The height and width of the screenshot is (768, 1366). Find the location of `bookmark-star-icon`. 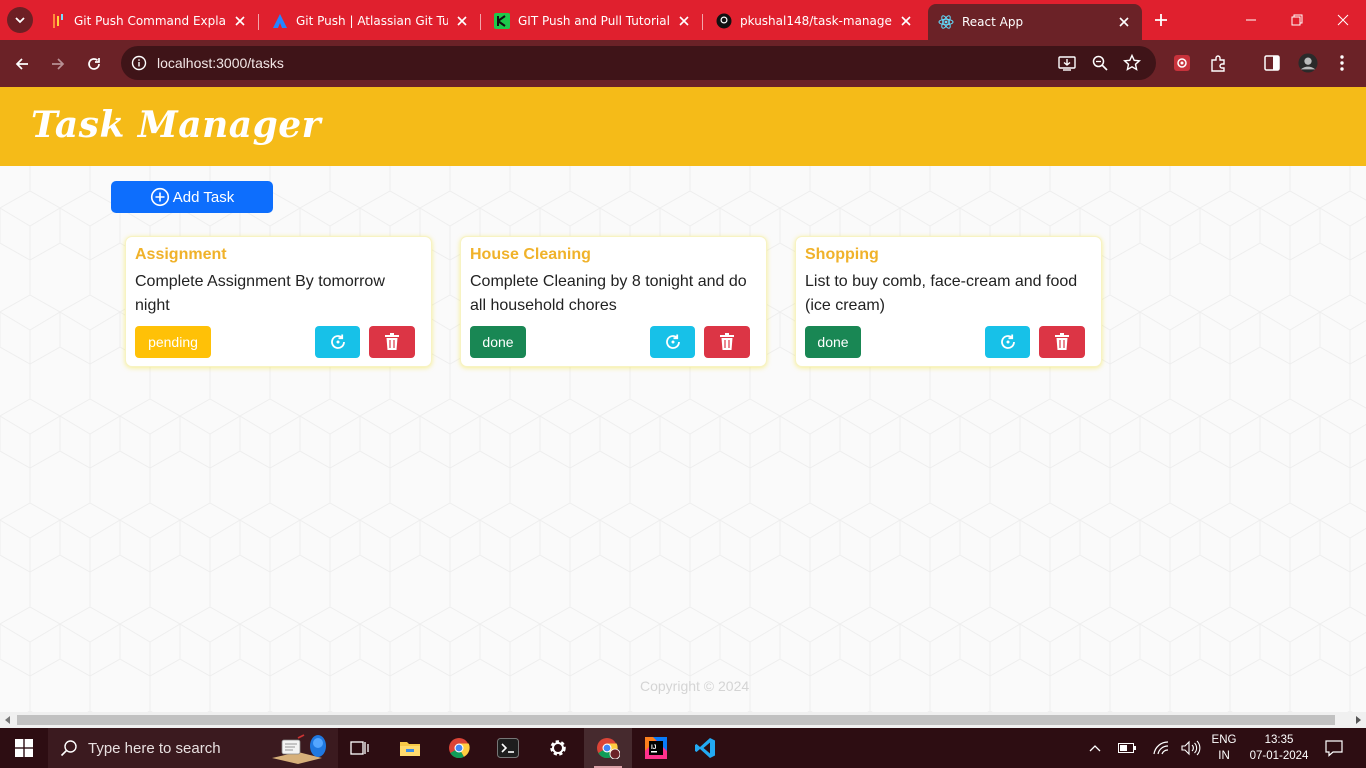

bookmark-star-icon is located at coordinates (1132, 63).